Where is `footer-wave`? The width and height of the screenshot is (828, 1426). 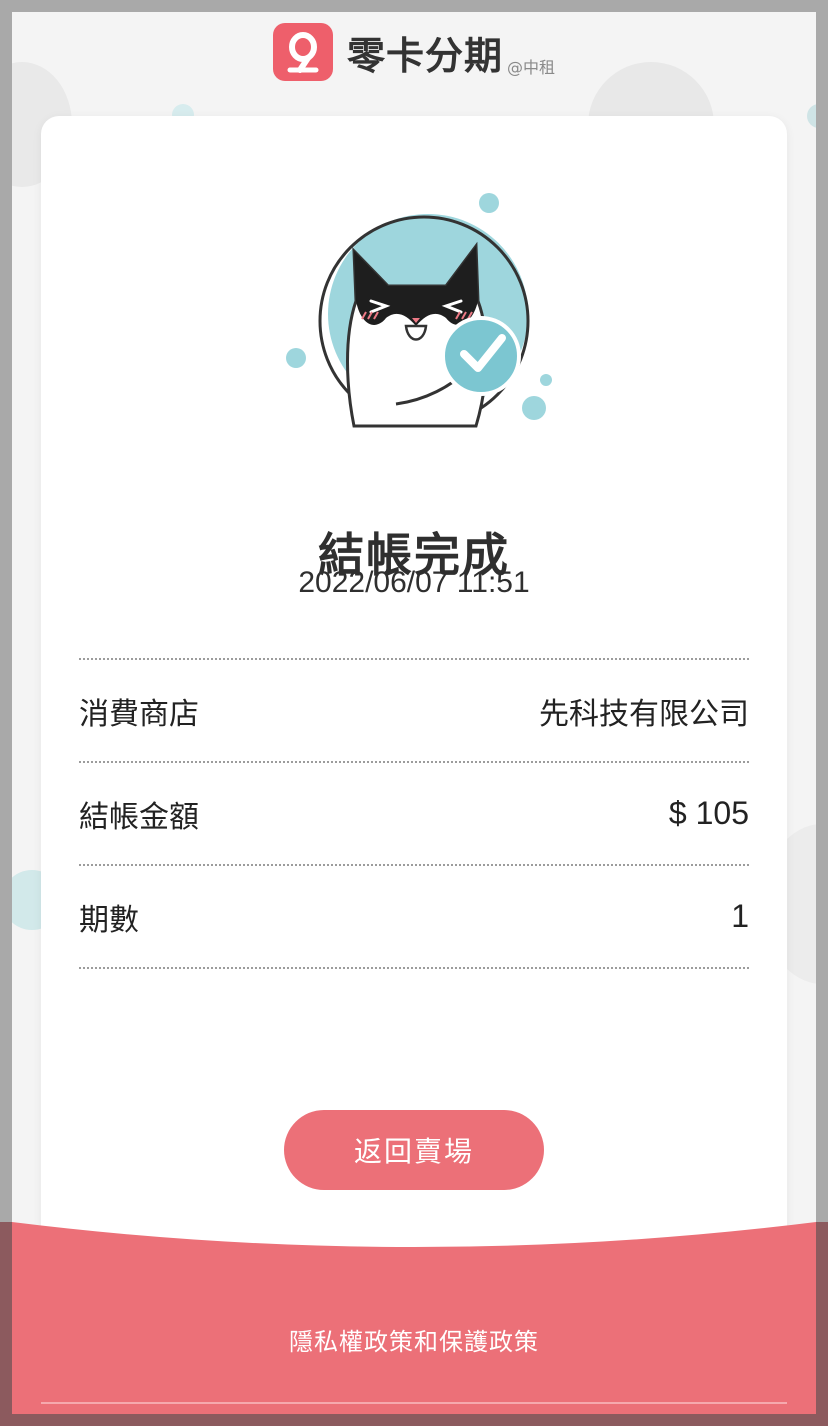
footer-wave is located at coordinates (414, 1324).